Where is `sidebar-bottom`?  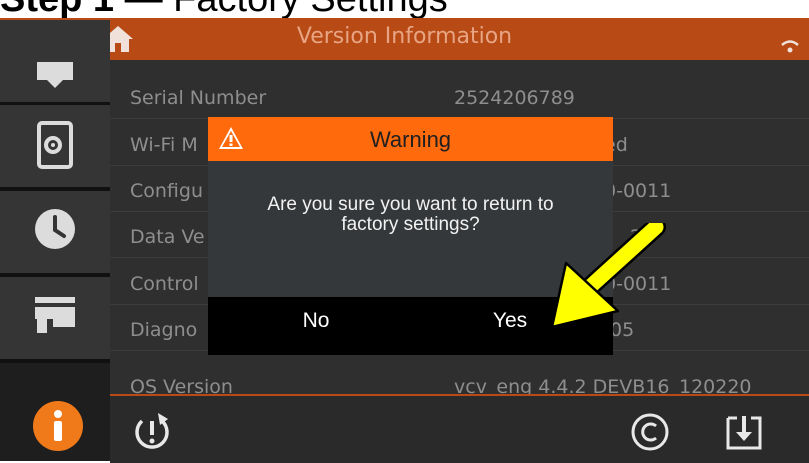
sidebar-bottom is located at coordinates (55, 427).